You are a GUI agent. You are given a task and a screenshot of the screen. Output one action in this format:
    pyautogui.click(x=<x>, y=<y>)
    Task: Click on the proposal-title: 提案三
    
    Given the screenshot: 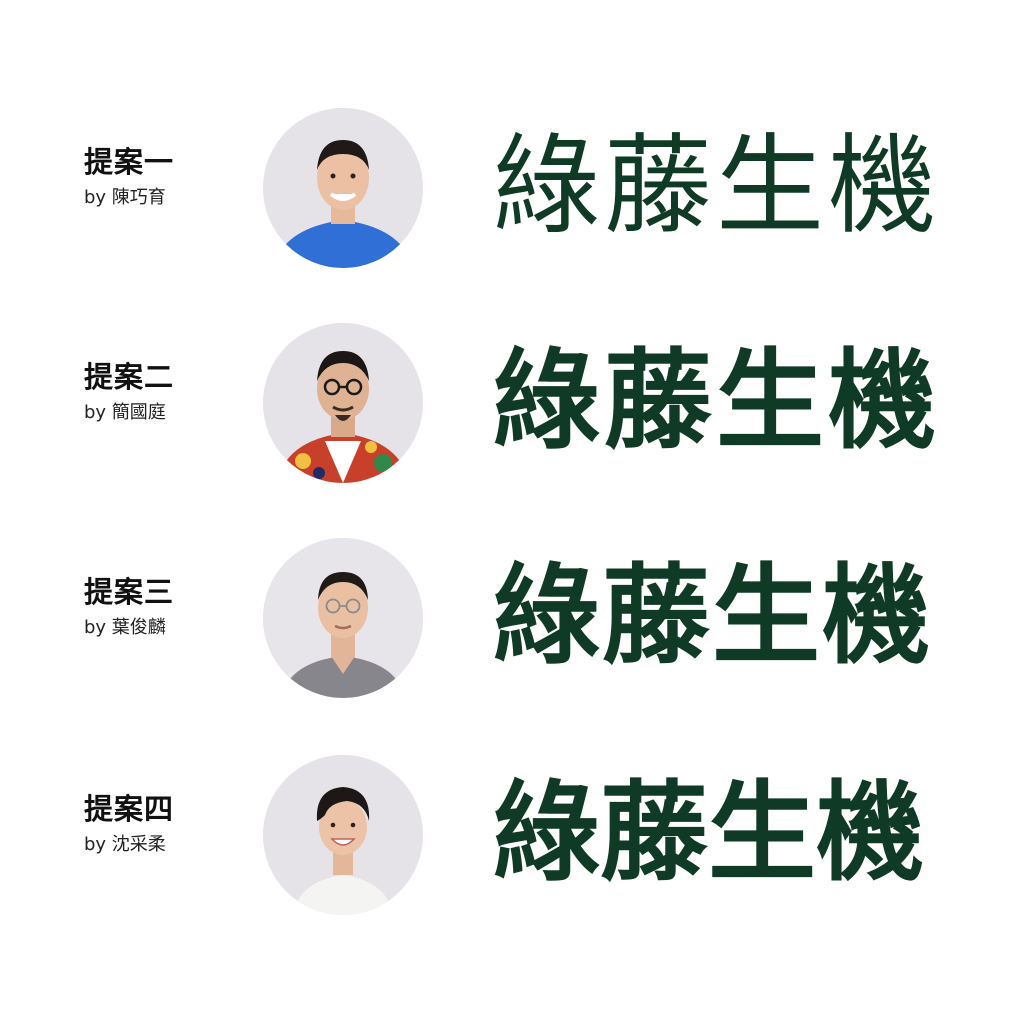 What is the action you would take?
    pyautogui.click(x=129, y=592)
    